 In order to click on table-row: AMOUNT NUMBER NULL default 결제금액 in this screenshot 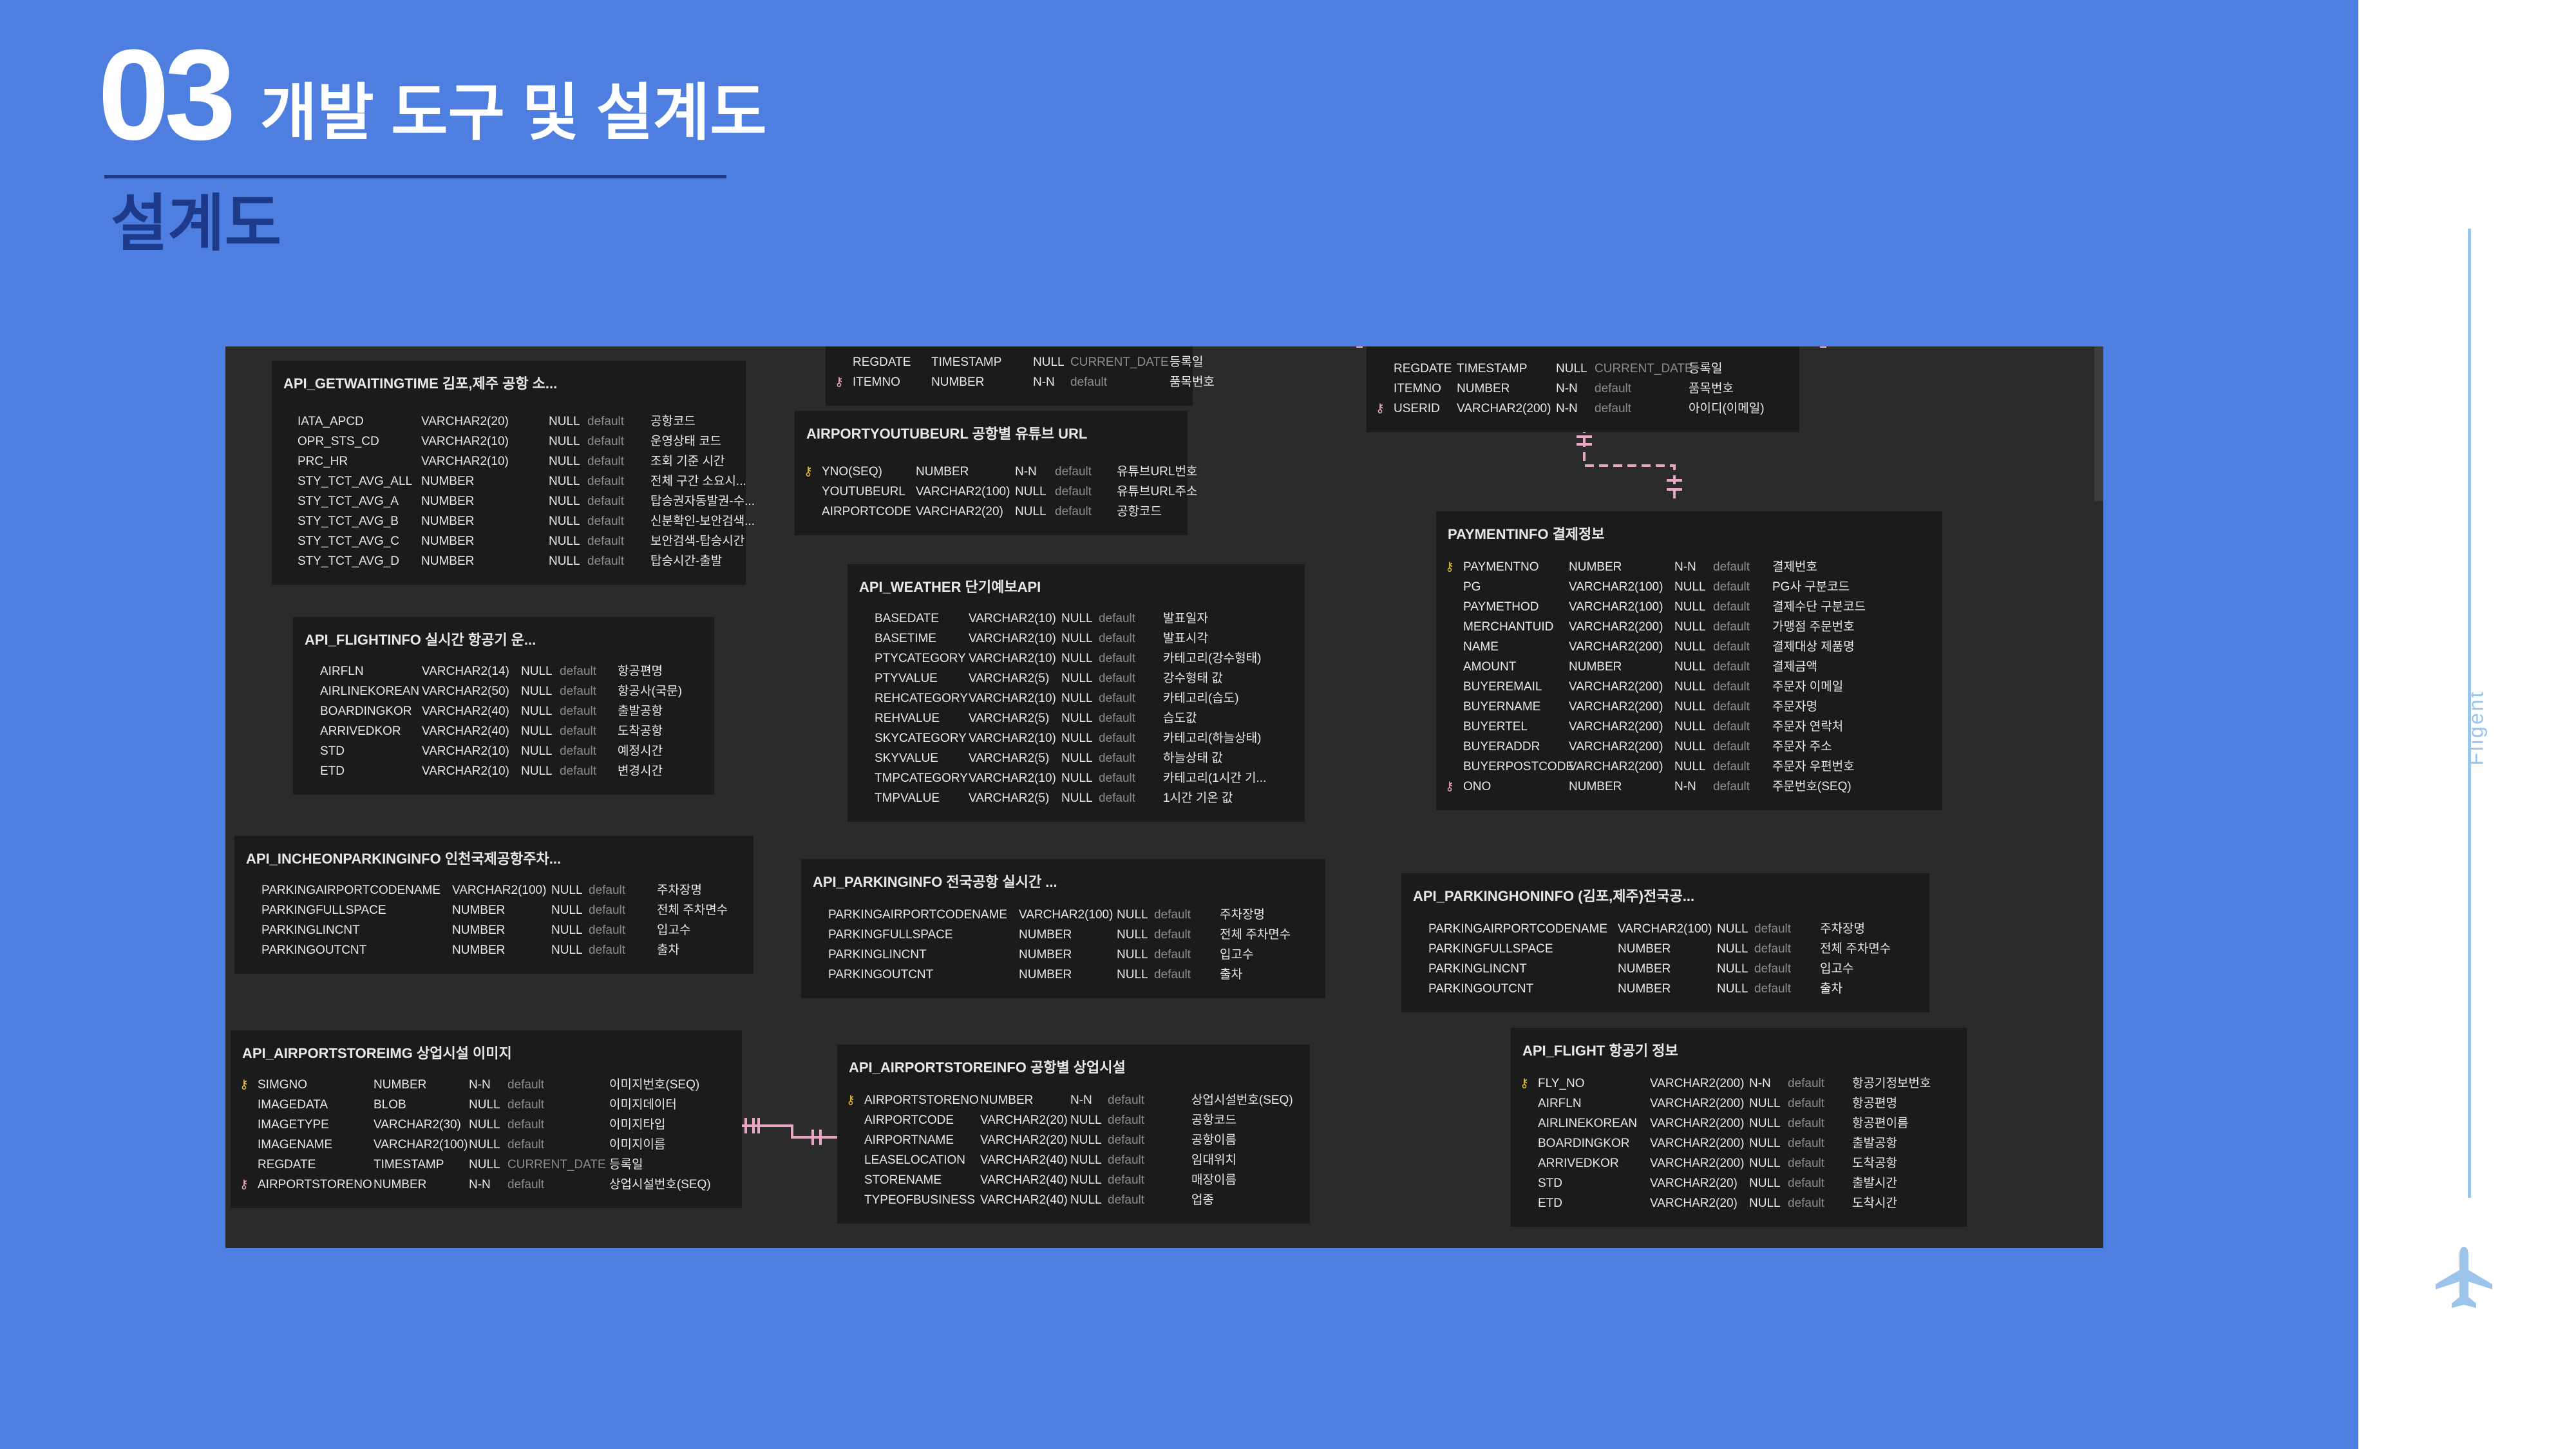, I will do `click(1689, 667)`.